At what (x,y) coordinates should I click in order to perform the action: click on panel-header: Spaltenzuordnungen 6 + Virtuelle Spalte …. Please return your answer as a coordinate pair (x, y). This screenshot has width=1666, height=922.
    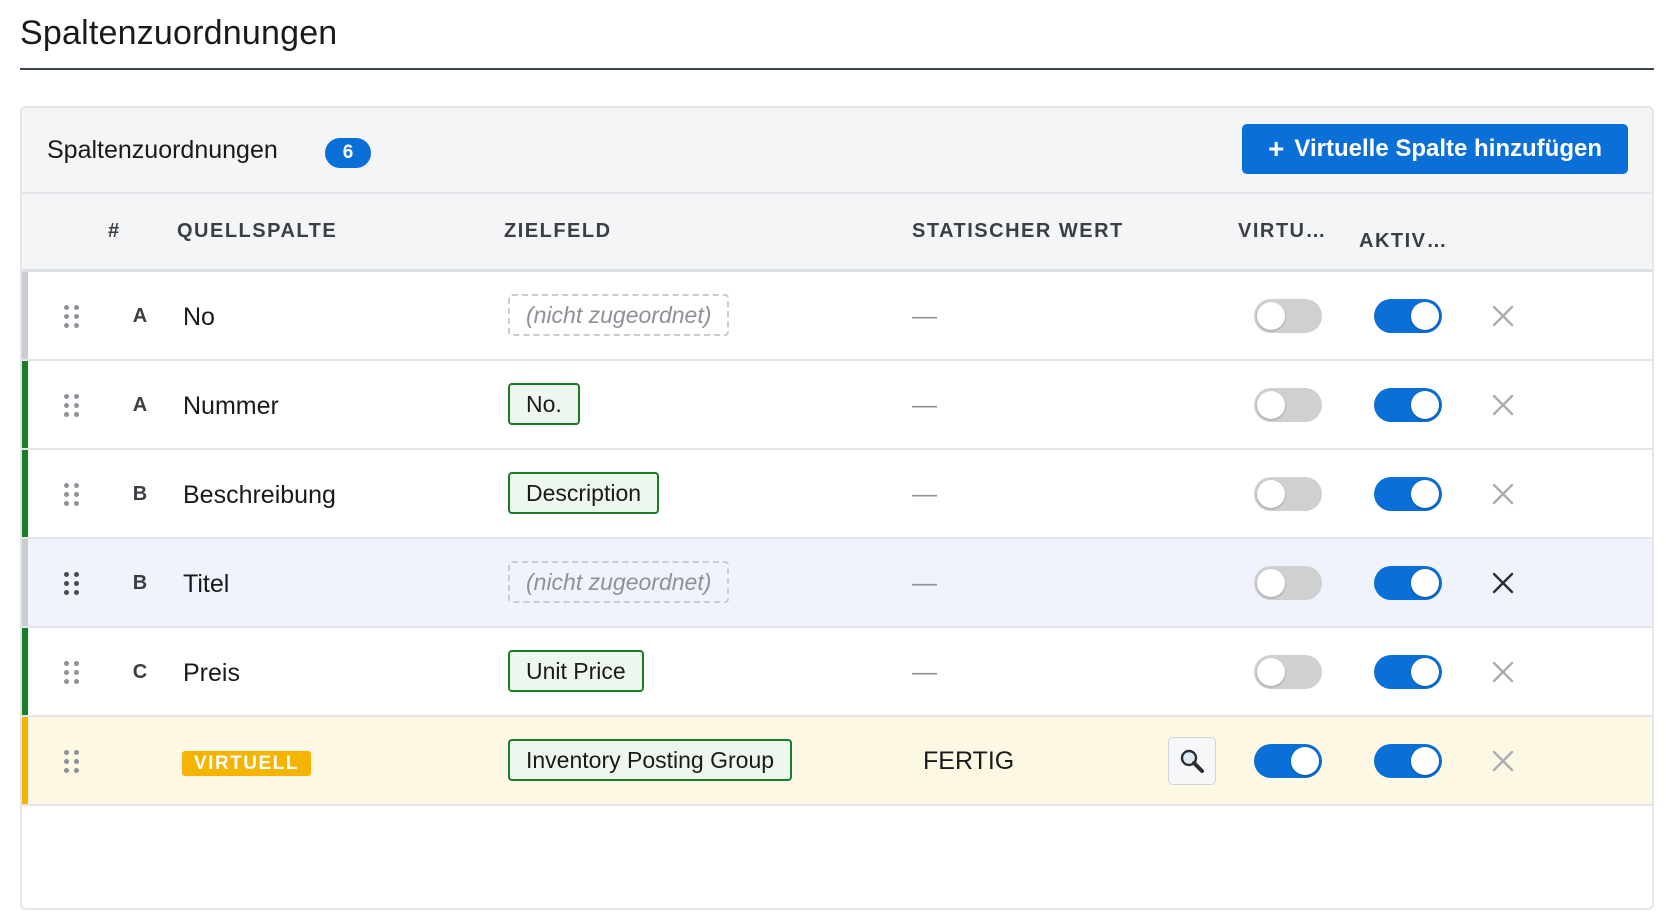
    Looking at the image, I should click on (837, 151).